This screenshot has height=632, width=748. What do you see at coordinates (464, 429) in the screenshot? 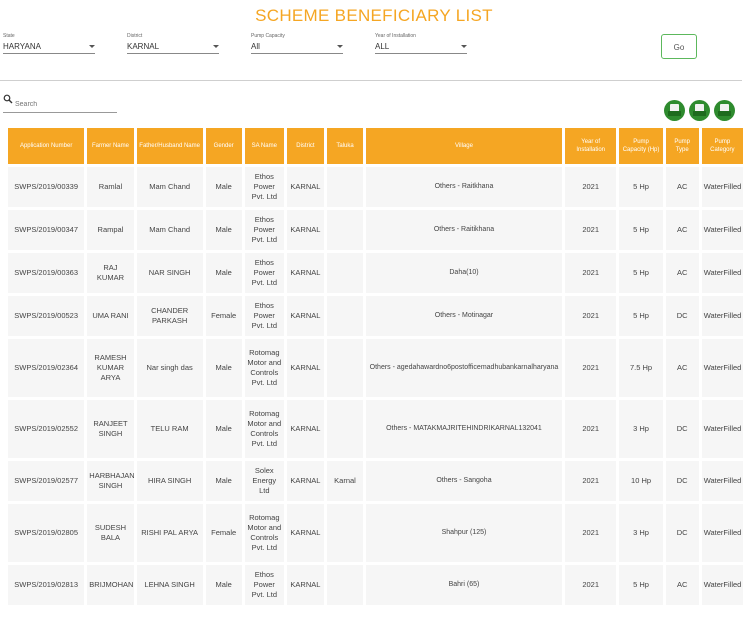
I see `cell-village: Others - MATAKMAJRITEHINDRIKARNAL132041` at bounding box center [464, 429].